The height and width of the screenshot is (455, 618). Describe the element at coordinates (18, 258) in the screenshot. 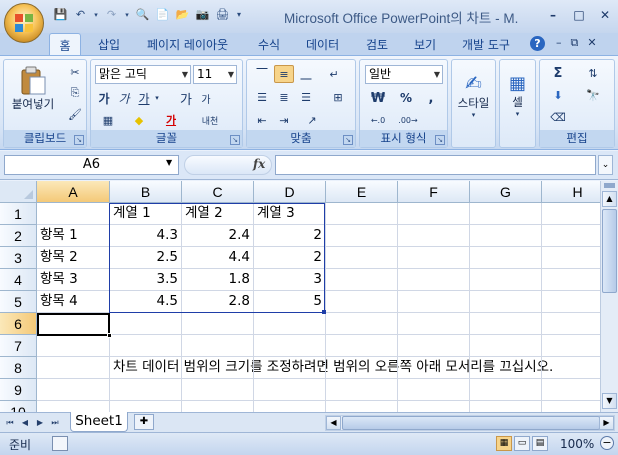

I see `row-header: 3` at that location.